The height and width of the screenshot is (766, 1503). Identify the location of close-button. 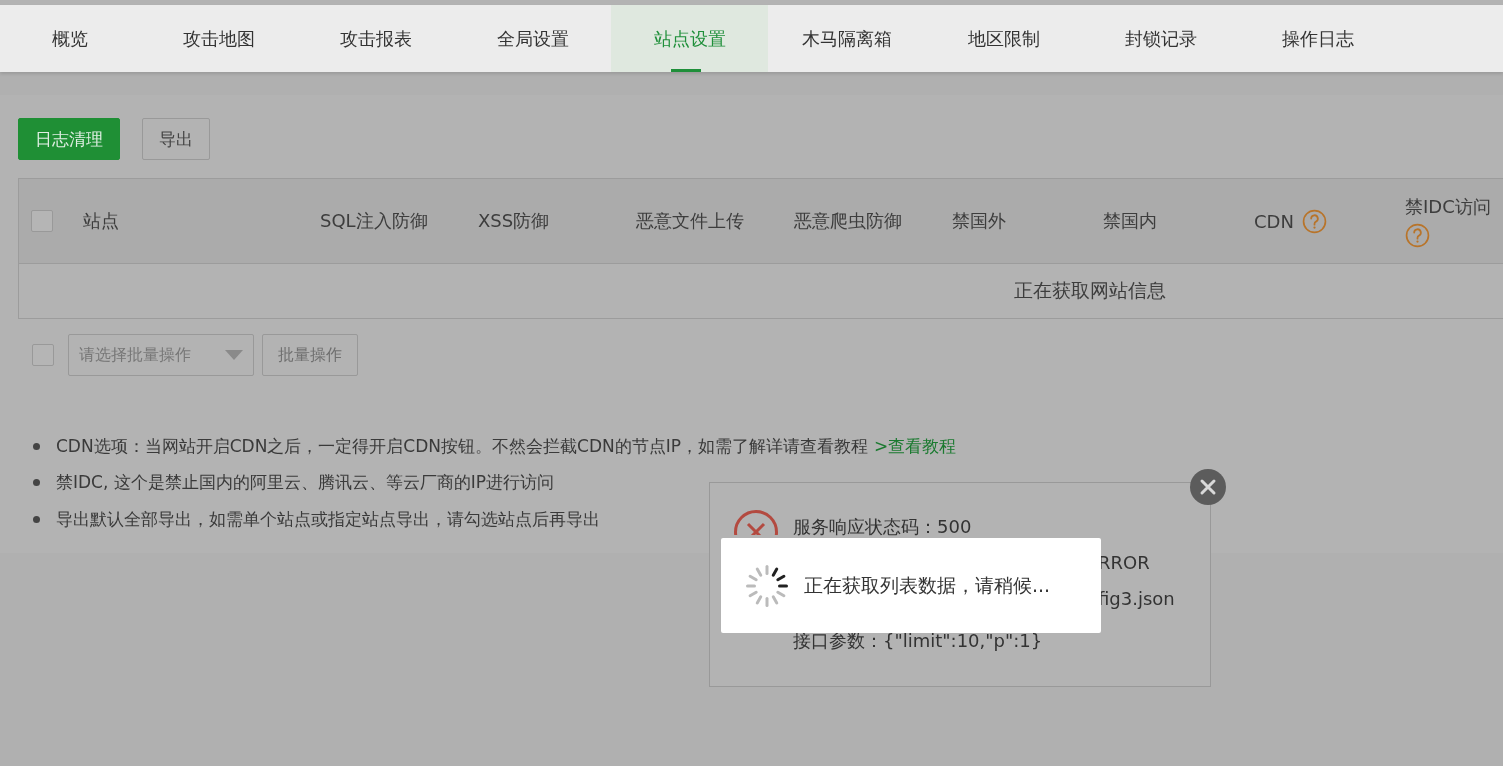
(1208, 487).